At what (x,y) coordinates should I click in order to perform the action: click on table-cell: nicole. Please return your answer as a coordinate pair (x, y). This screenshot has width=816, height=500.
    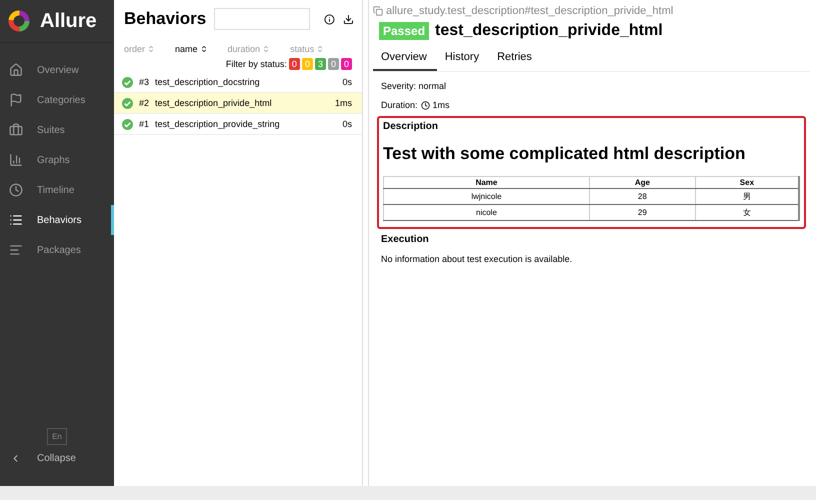
    Looking at the image, I should click on (487, 212).